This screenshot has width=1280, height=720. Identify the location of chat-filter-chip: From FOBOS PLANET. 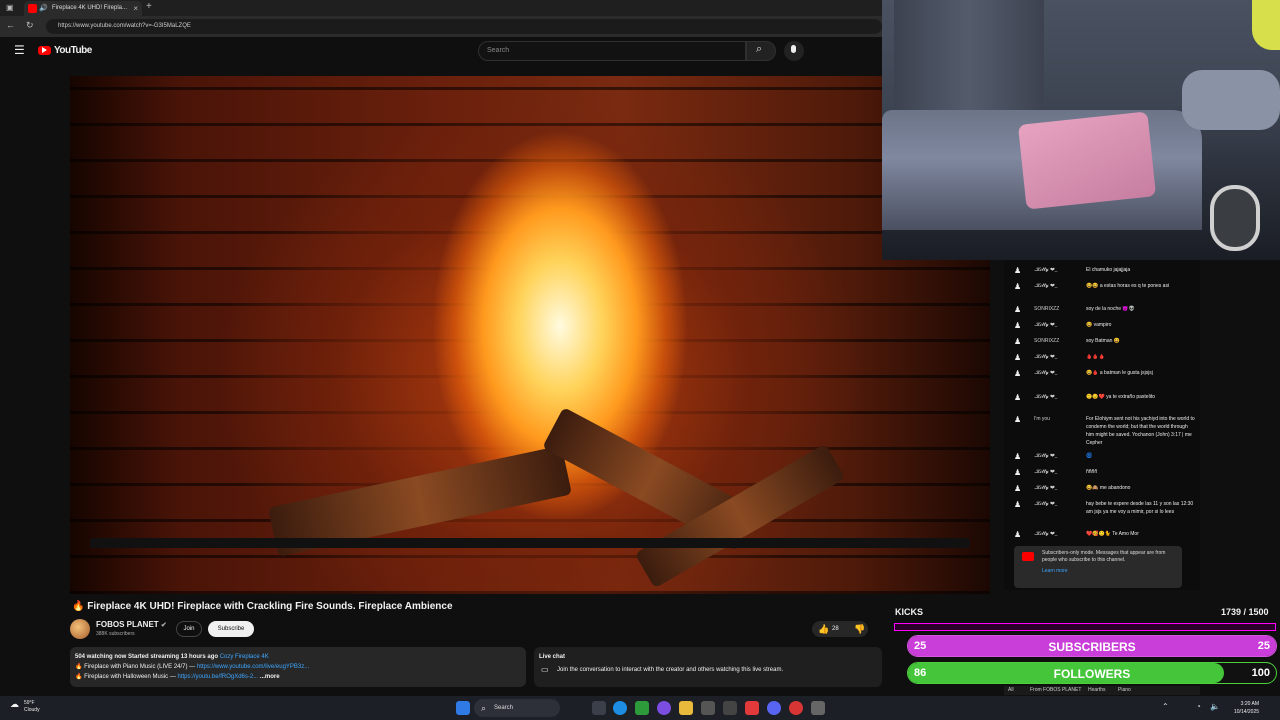
(1055, 690).